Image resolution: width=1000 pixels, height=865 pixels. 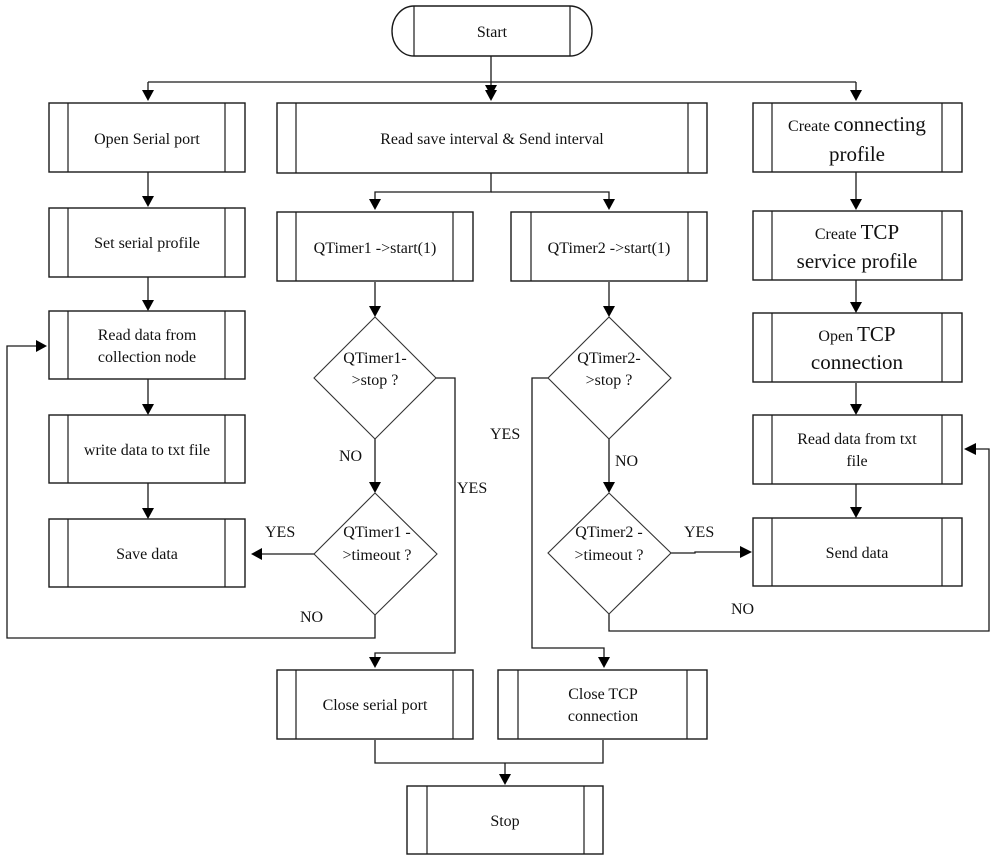 I want to click on write-txt-label: write data to txt file, so click(x=147, y=450).